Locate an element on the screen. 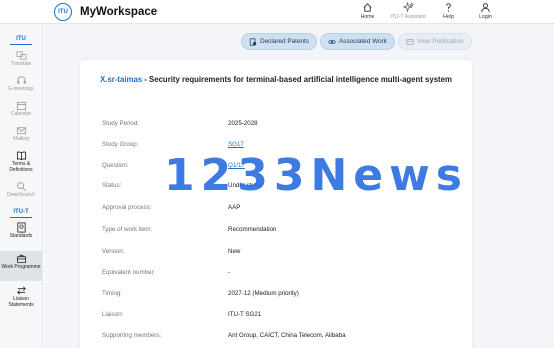 This screenshot has height=348, width=554. associated-work-label: Associated Work is located at coordinates (363, 41).